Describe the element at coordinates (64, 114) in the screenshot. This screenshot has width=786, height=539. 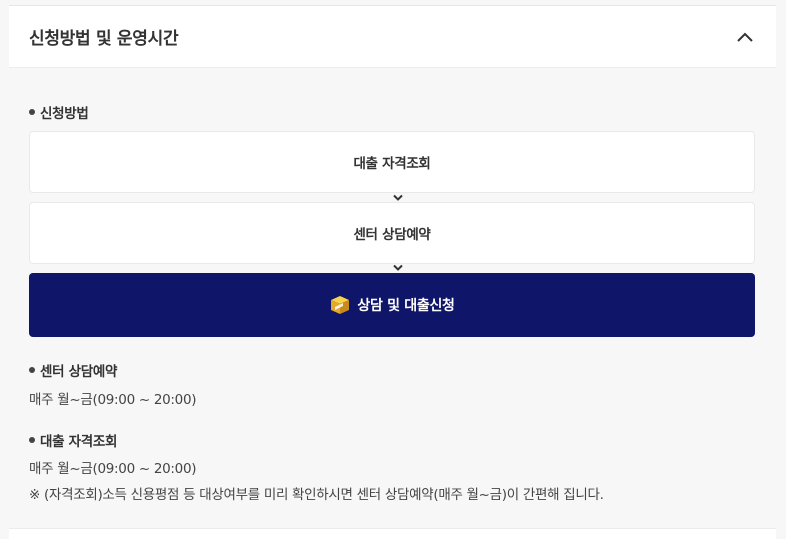
I see `apply-method-heading-label: 신청방법` at that location.